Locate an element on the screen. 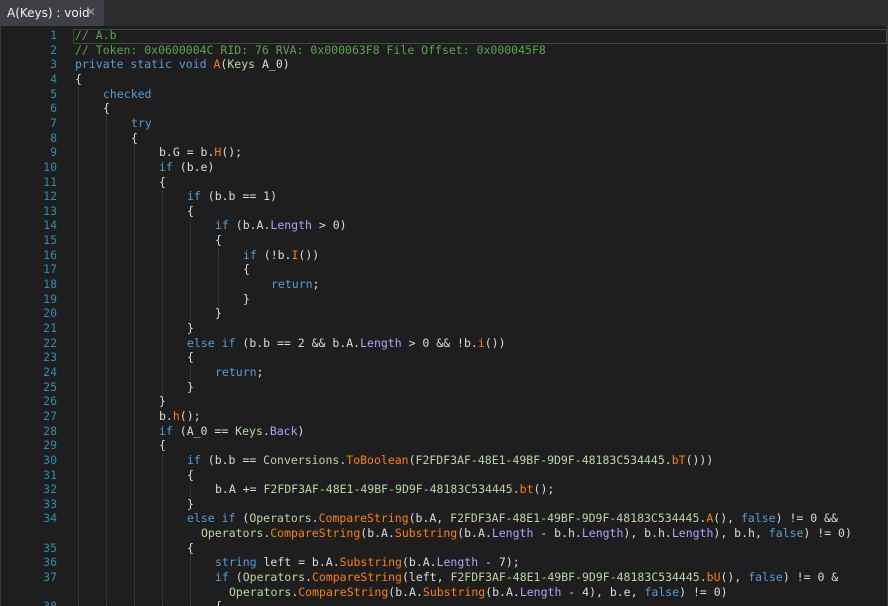 Image resolution: width=888 pixels, height=606 pixels. code-line: 29 { is located at coordinates (444, 445).